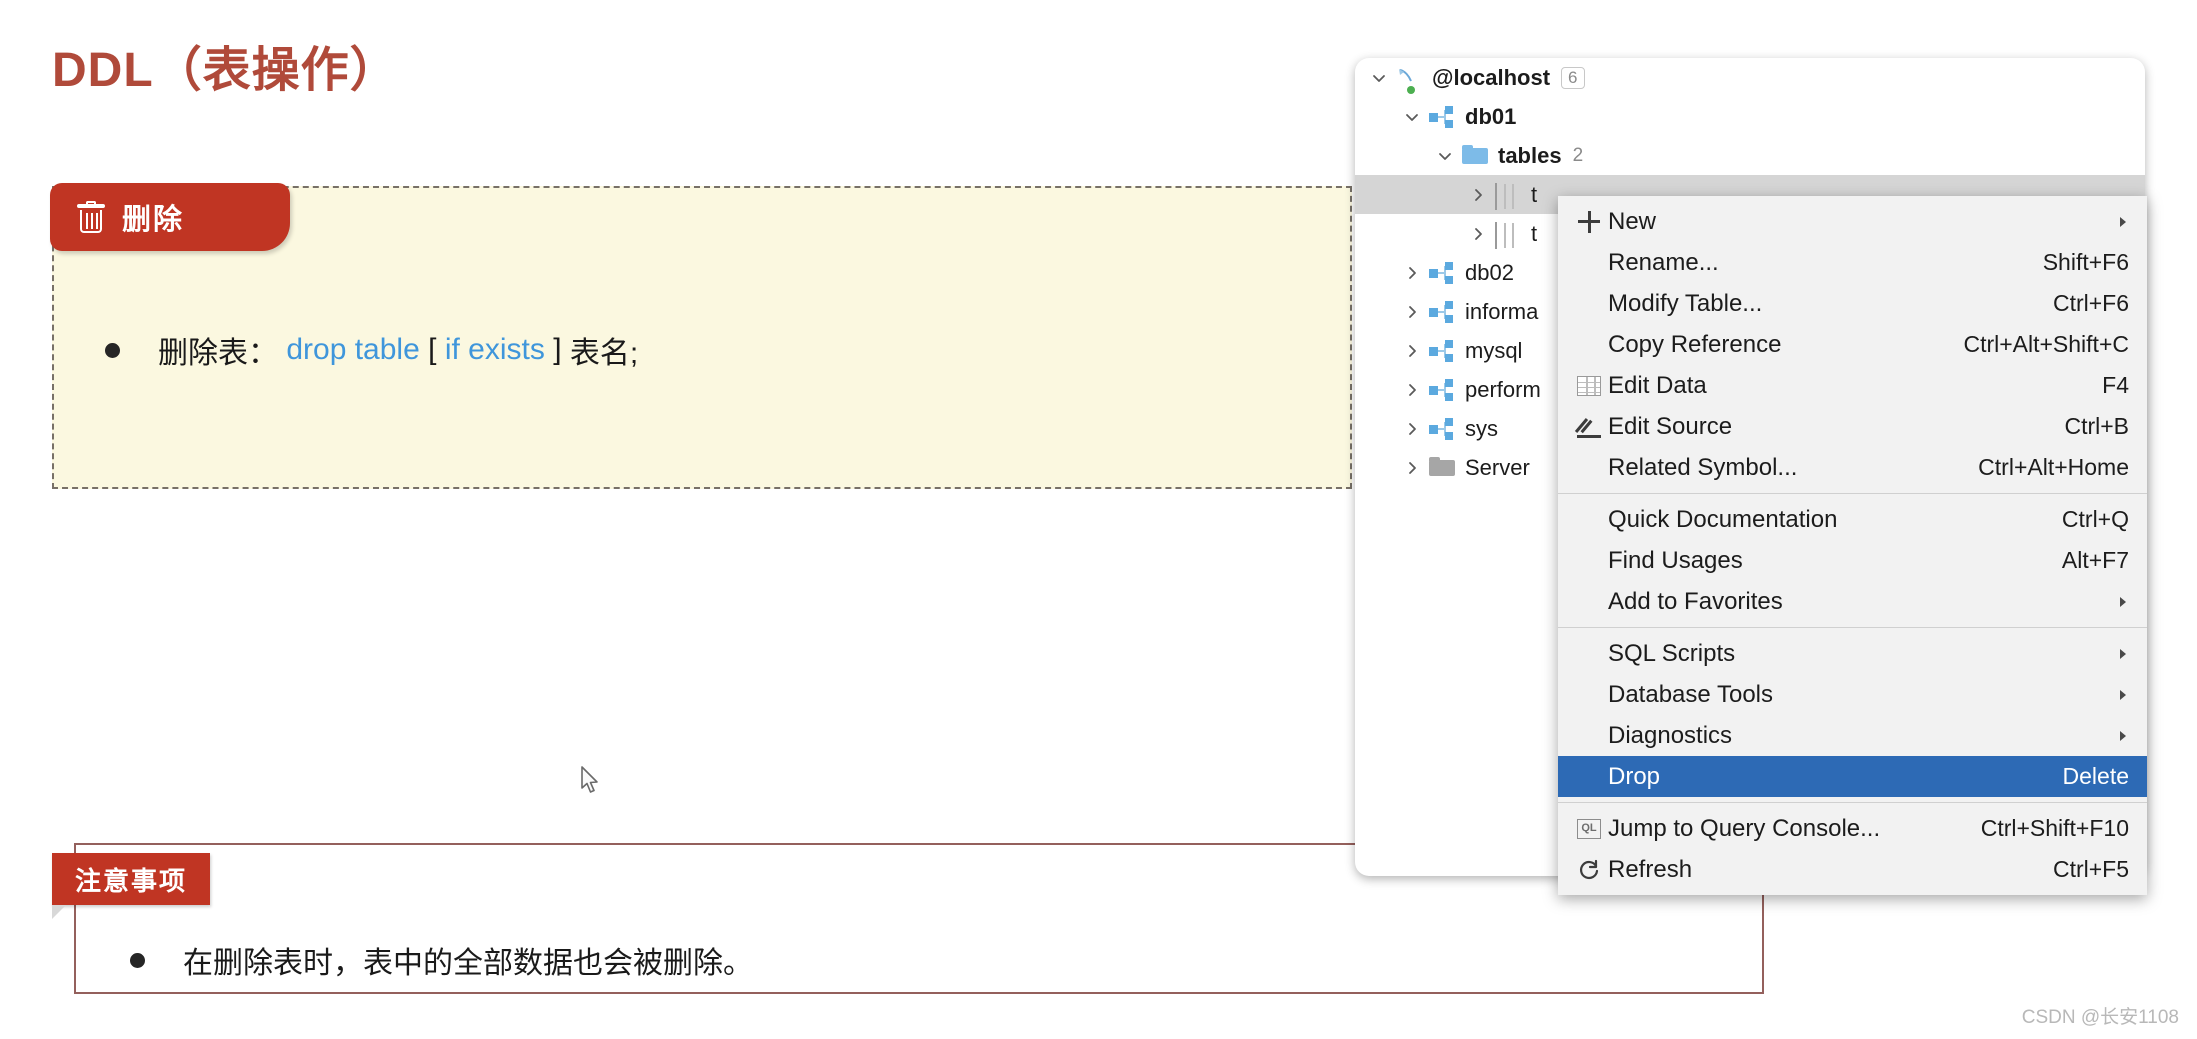  I want to click on menu-item-label: Refresh, so click(1650, 869).